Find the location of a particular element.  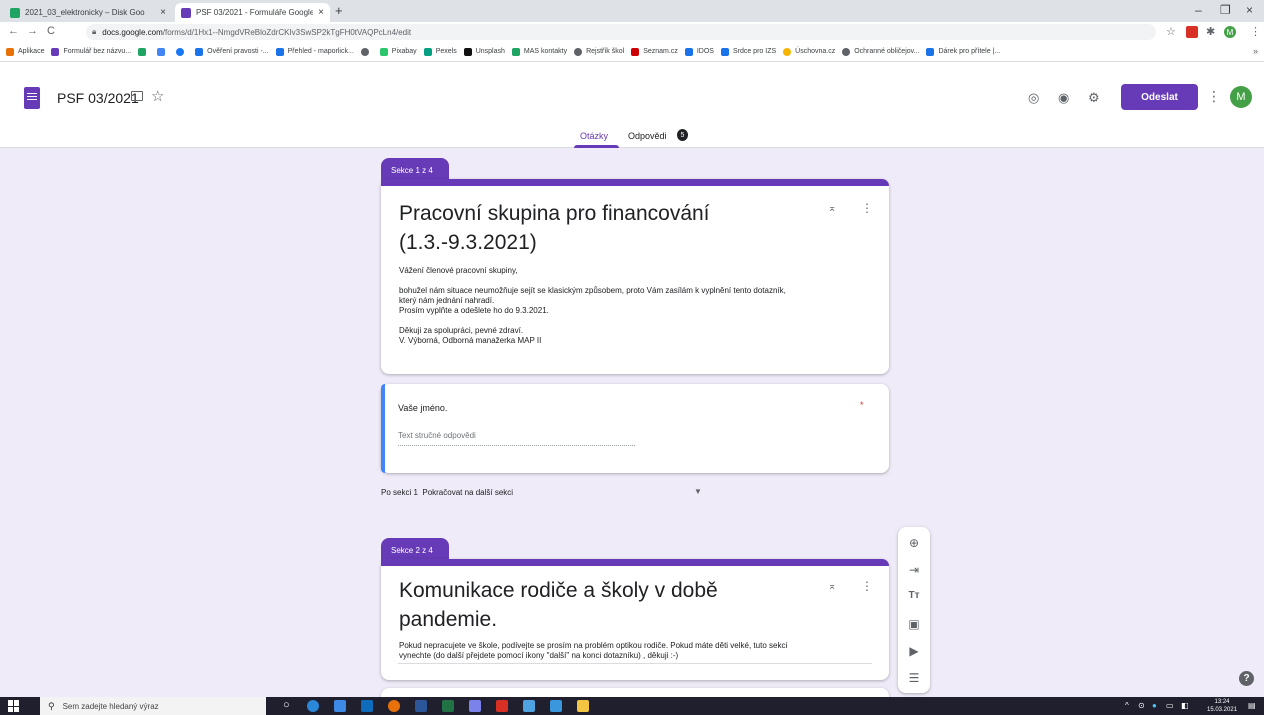

answer-underline is located at coordinates (516, 445).